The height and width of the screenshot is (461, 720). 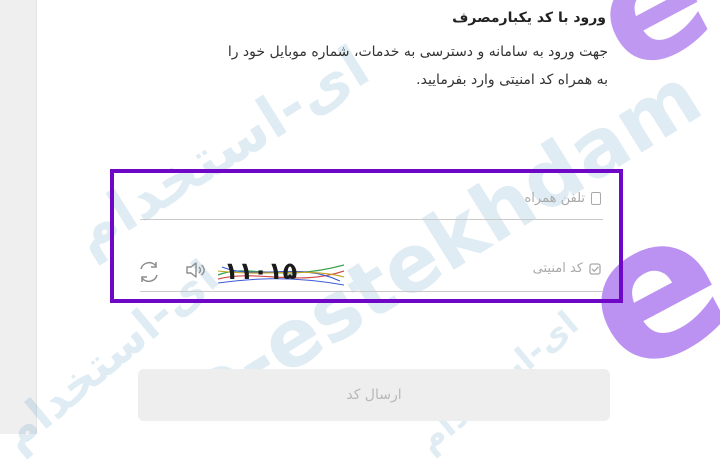 What do you see at coordinates (374, 395) in the screenshot?
I see `send-code-button: ارسال کد` at bounding box center [374, 395].